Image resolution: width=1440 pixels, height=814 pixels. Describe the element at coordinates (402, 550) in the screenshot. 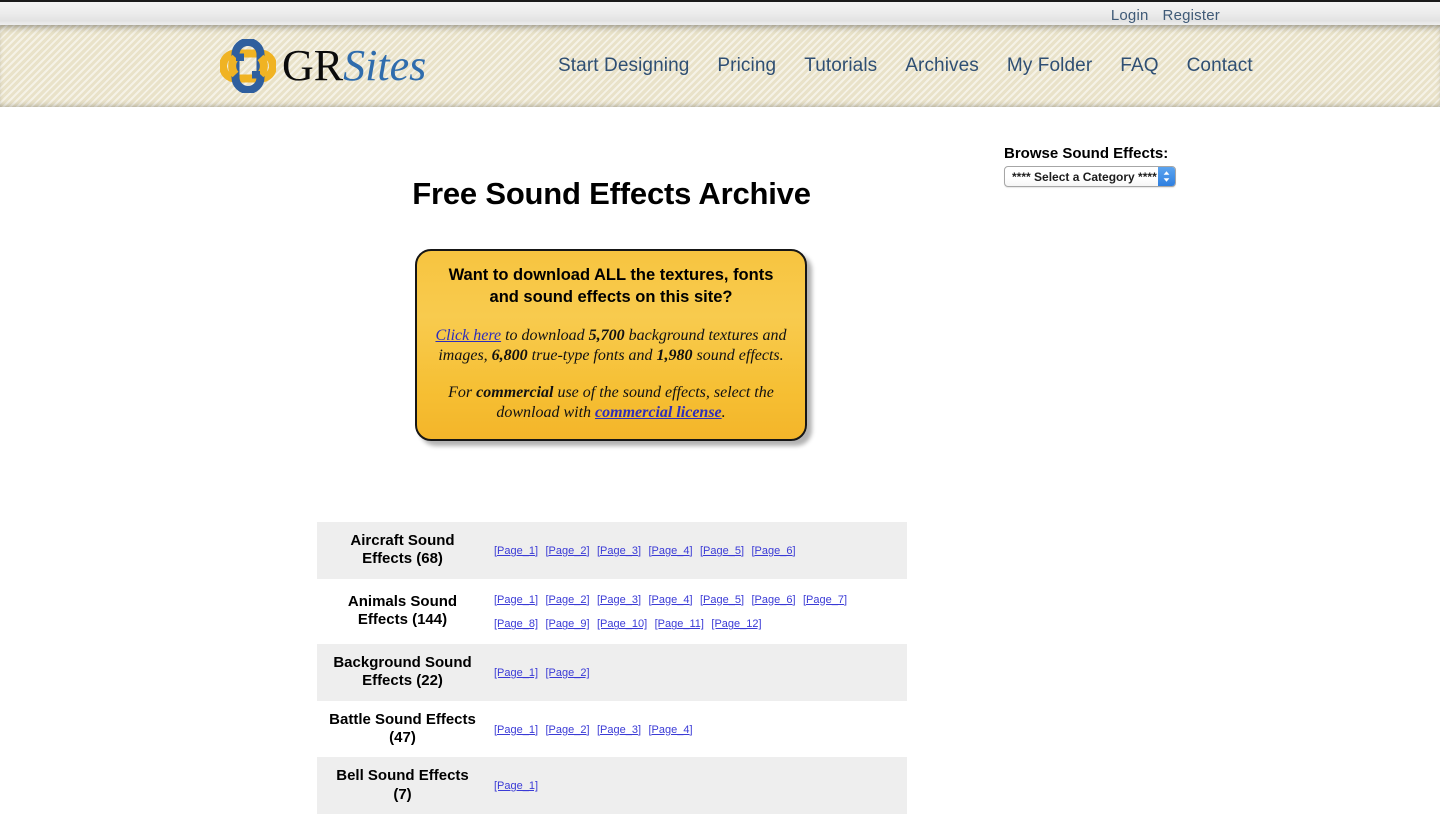

I see `category-name: Aircraft Sound Effects (68)` at that location.